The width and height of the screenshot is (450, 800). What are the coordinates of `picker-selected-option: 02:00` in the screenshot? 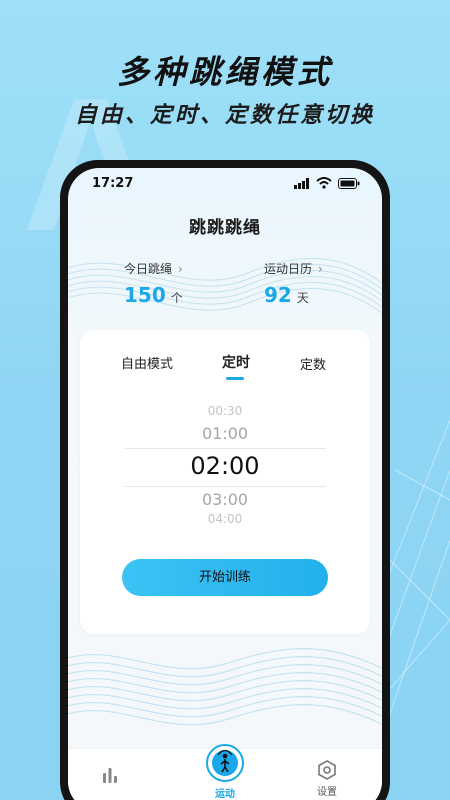 It's located at (225, 466).